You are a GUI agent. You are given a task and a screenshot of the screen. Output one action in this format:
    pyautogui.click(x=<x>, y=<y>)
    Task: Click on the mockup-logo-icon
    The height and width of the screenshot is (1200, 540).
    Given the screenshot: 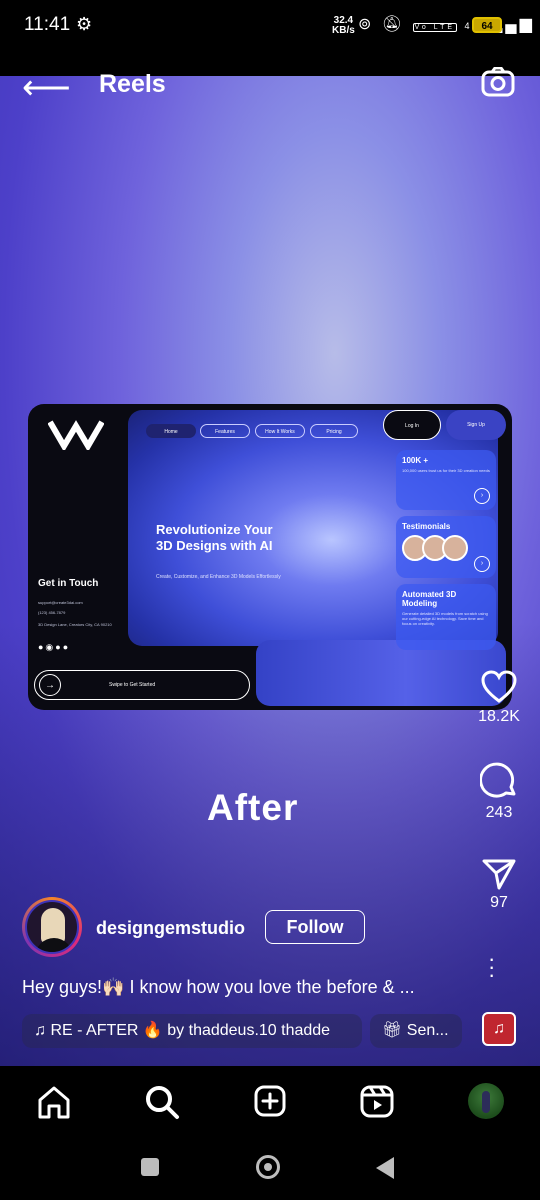 What is the action you would take?
    pyautogui.click(x=76, y=436)
    